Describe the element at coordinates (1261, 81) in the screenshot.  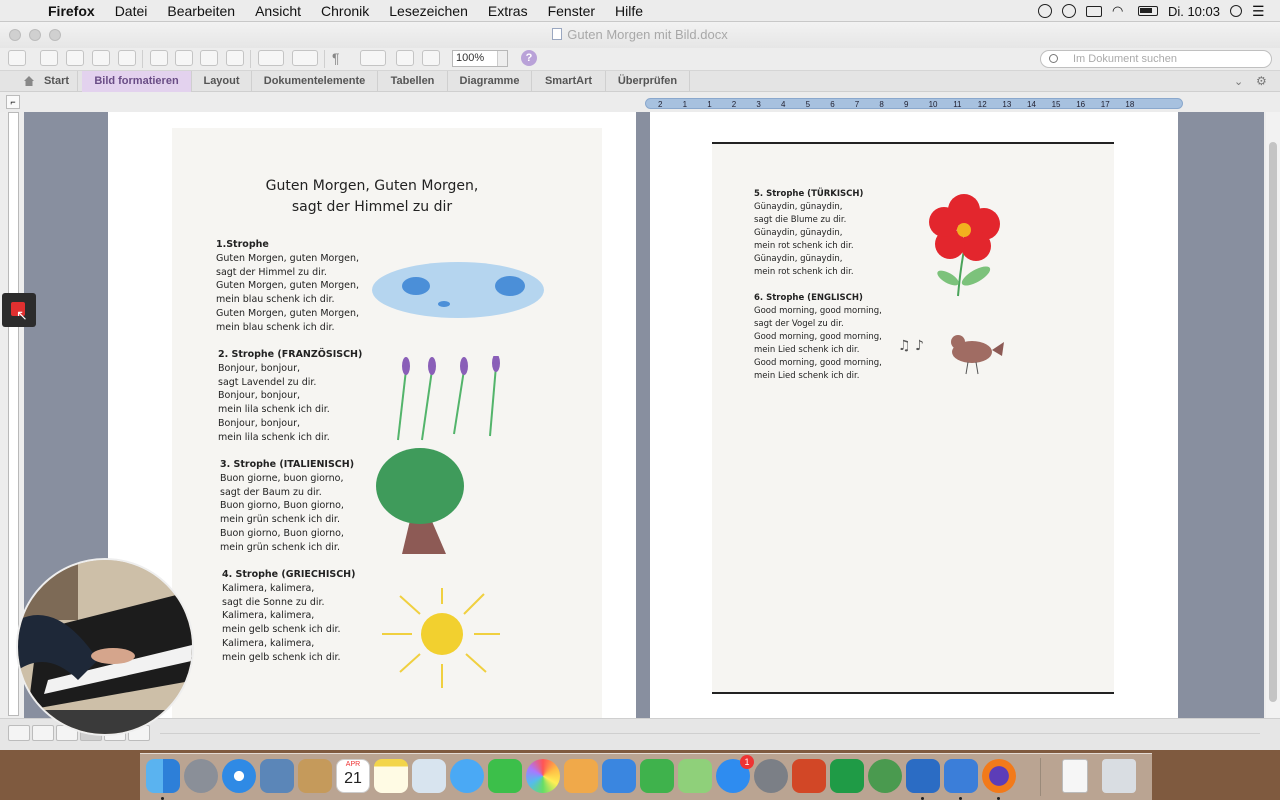
I see `ribbon-settings-icon: ⚙` at that location.